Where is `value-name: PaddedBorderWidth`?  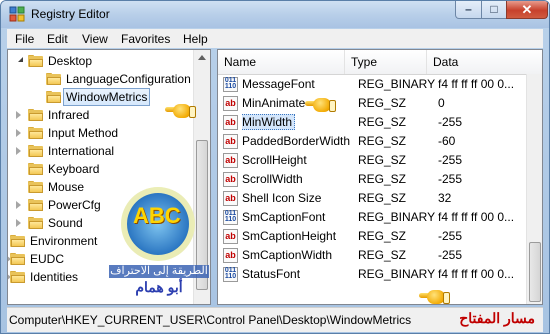 value-name: PaddedBorderWidth is located at coordinates (296, 141).